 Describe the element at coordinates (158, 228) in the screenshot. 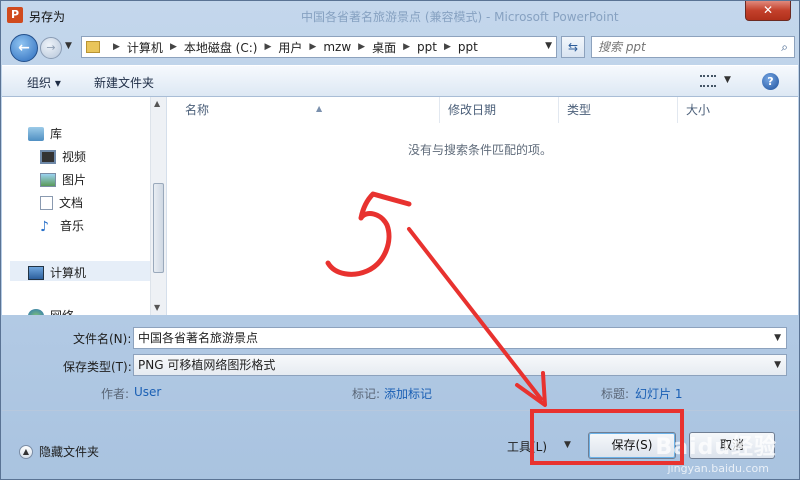

I see `scrollbar-thumb` at that location.